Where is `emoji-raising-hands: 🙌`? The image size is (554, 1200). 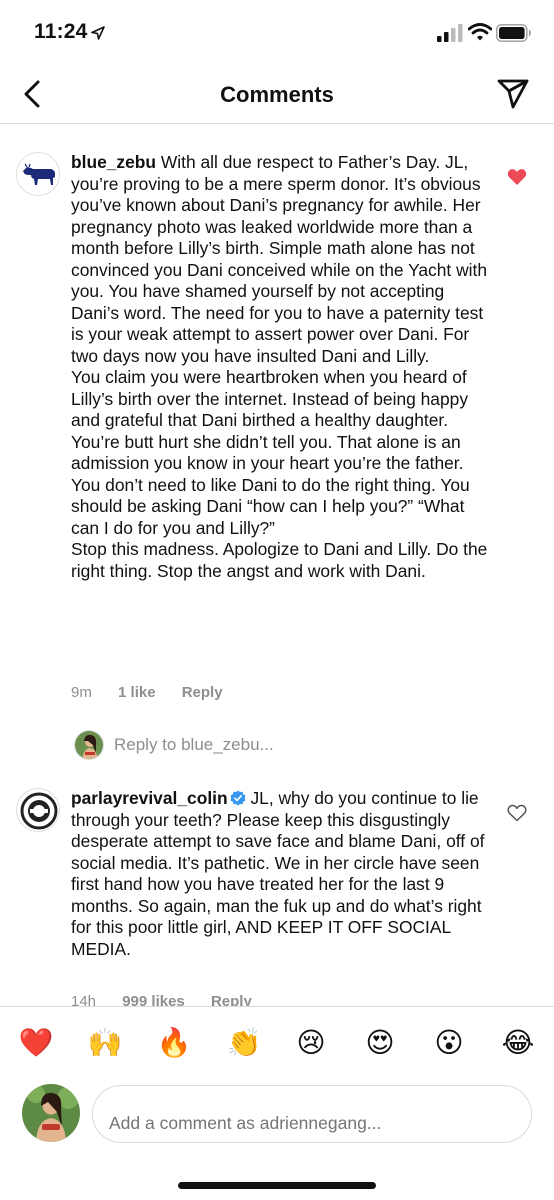 emoji-raising-hands: 🙌 is located at coordinates (105, 1043).